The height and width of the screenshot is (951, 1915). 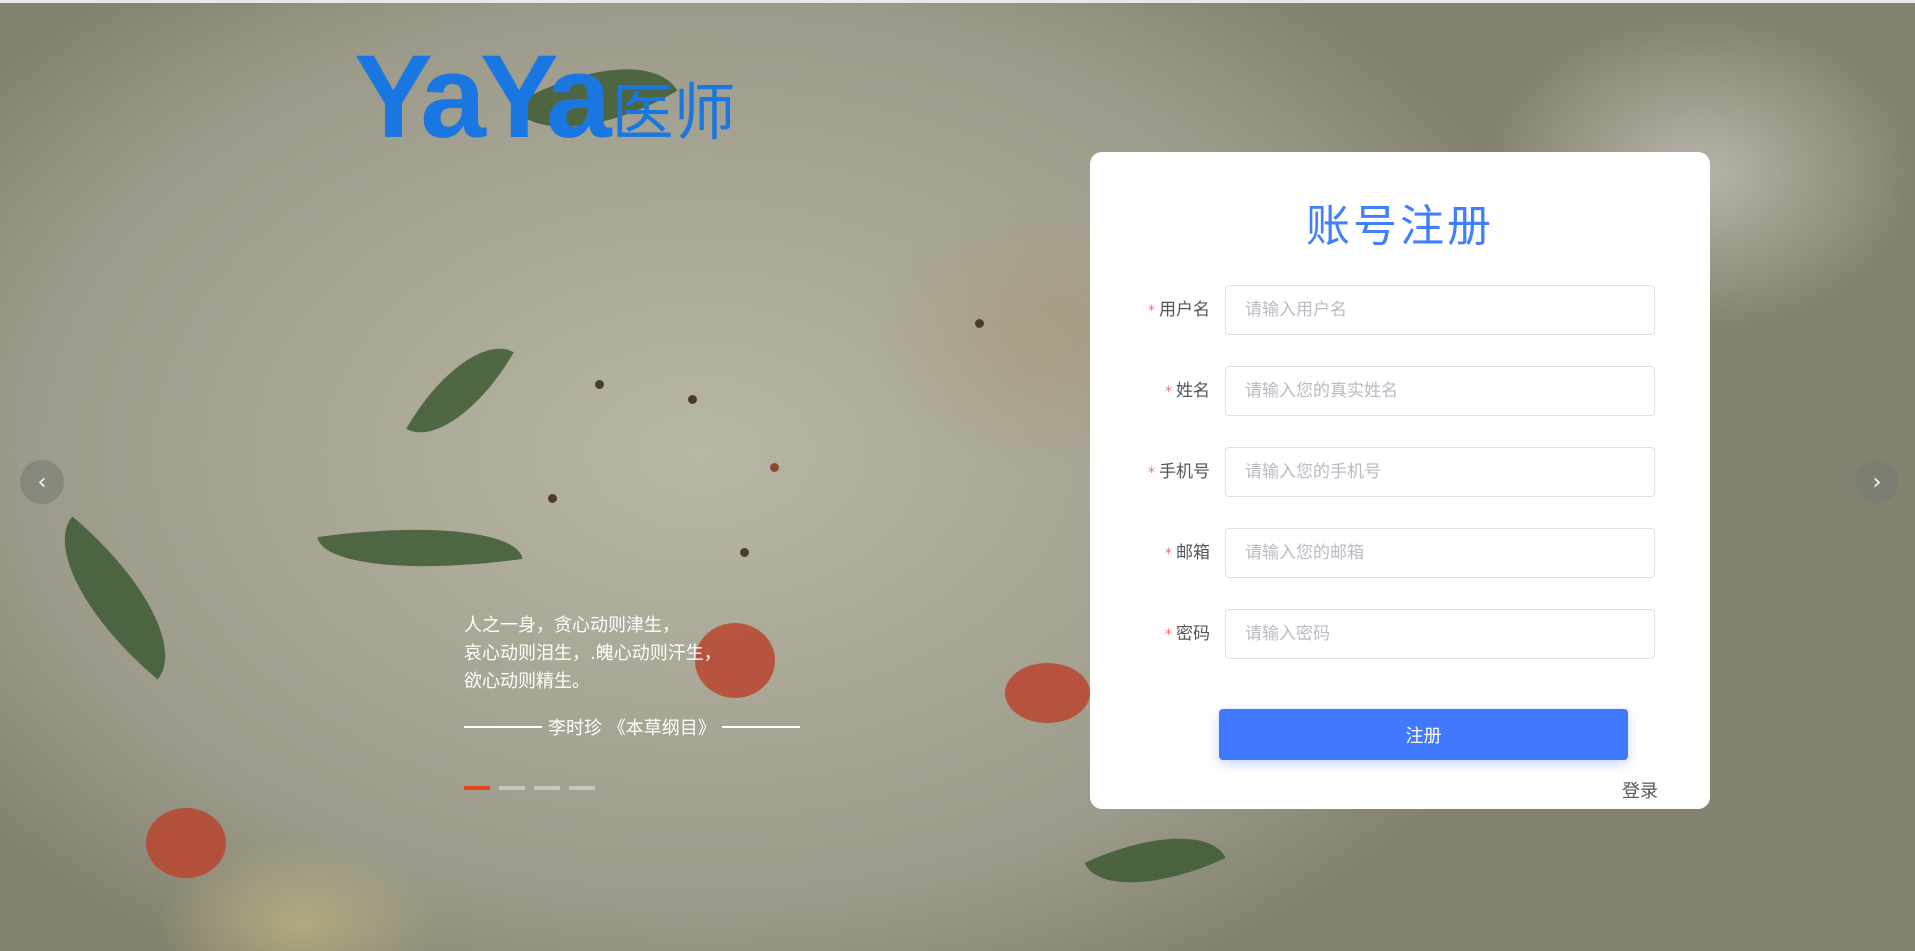 I want to click on username-input, so click(x=1440, y=310).